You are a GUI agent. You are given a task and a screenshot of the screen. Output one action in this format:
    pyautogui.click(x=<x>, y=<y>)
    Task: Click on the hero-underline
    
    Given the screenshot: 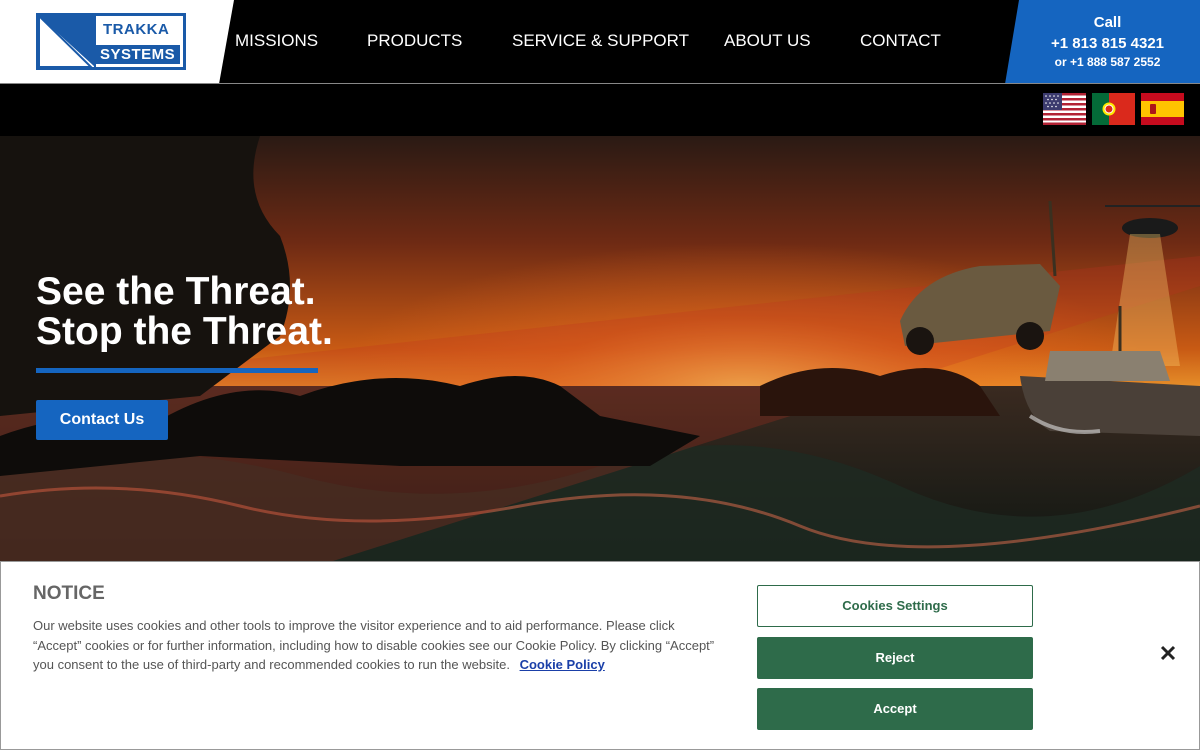 What is the action you would take?
    pyautogui.click(x=177, y=370)
    